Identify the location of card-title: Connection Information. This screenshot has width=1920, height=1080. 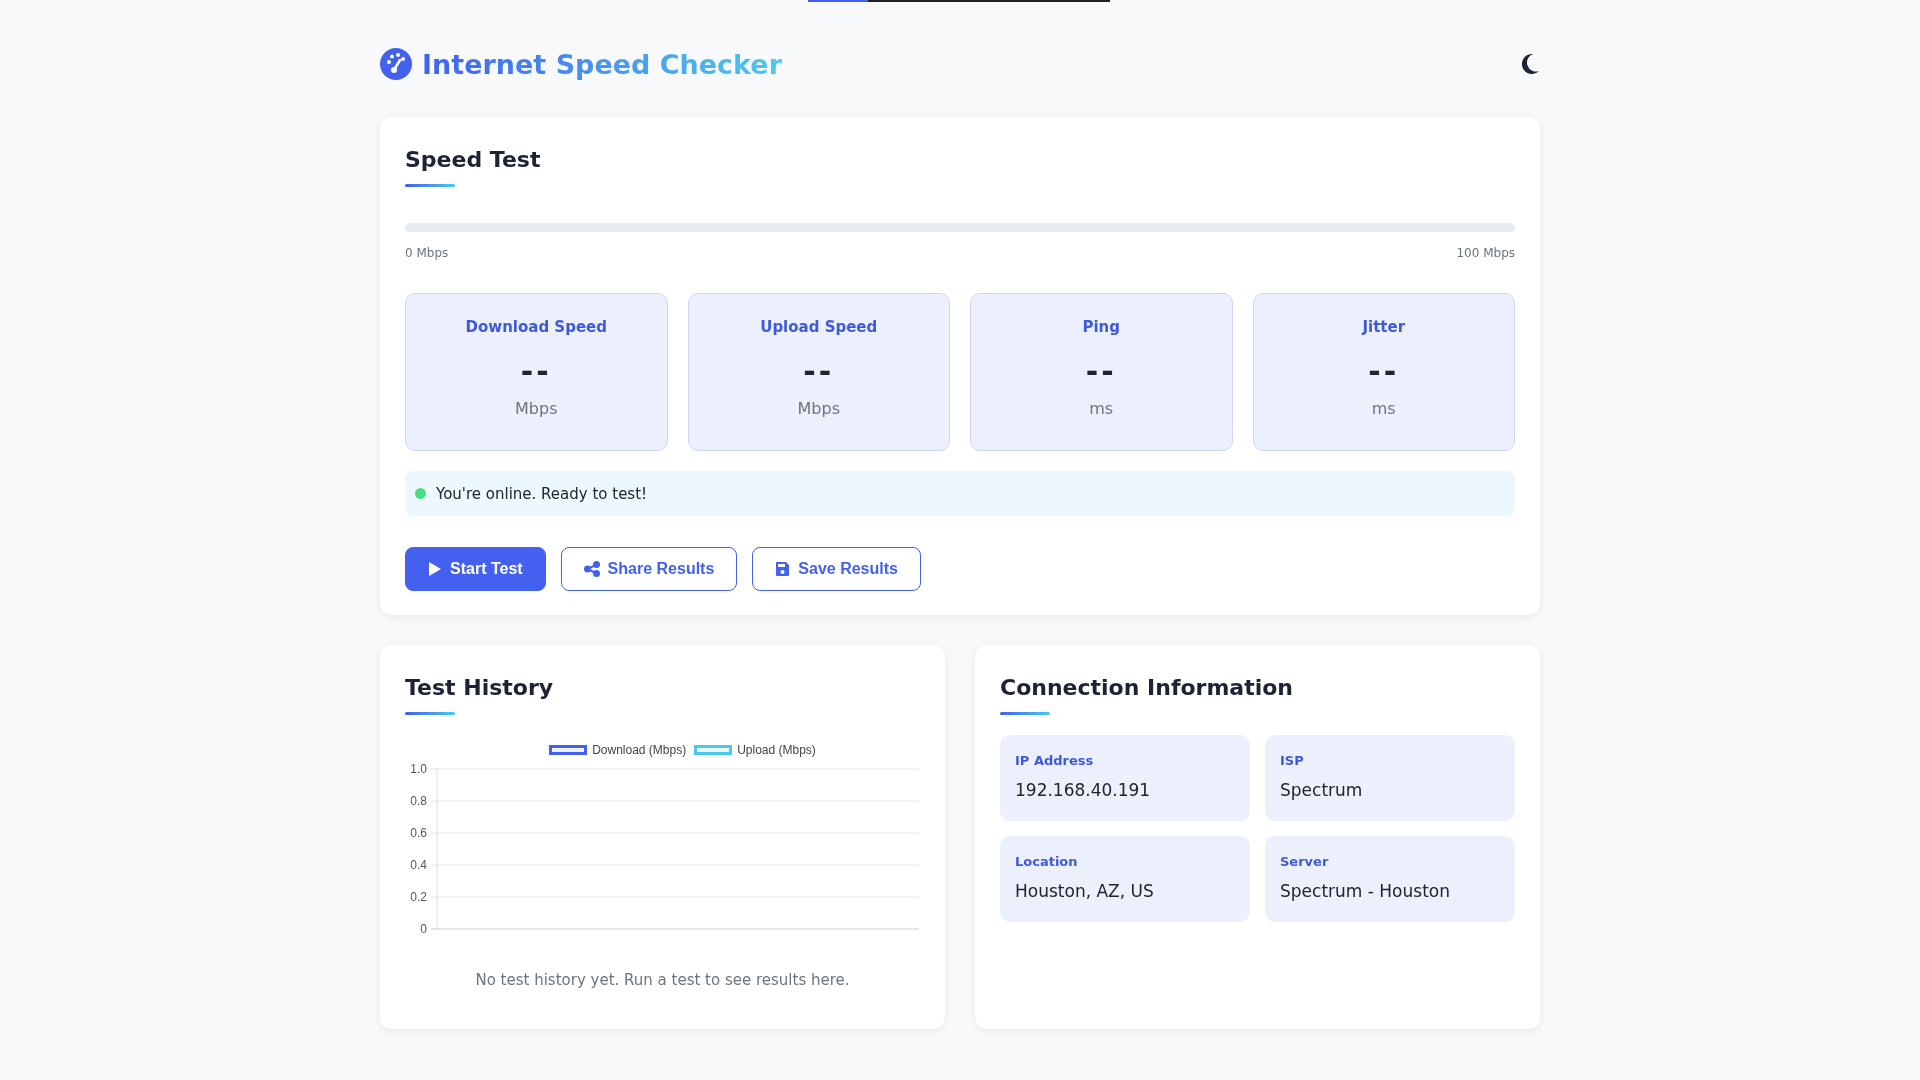
(1147, 687).